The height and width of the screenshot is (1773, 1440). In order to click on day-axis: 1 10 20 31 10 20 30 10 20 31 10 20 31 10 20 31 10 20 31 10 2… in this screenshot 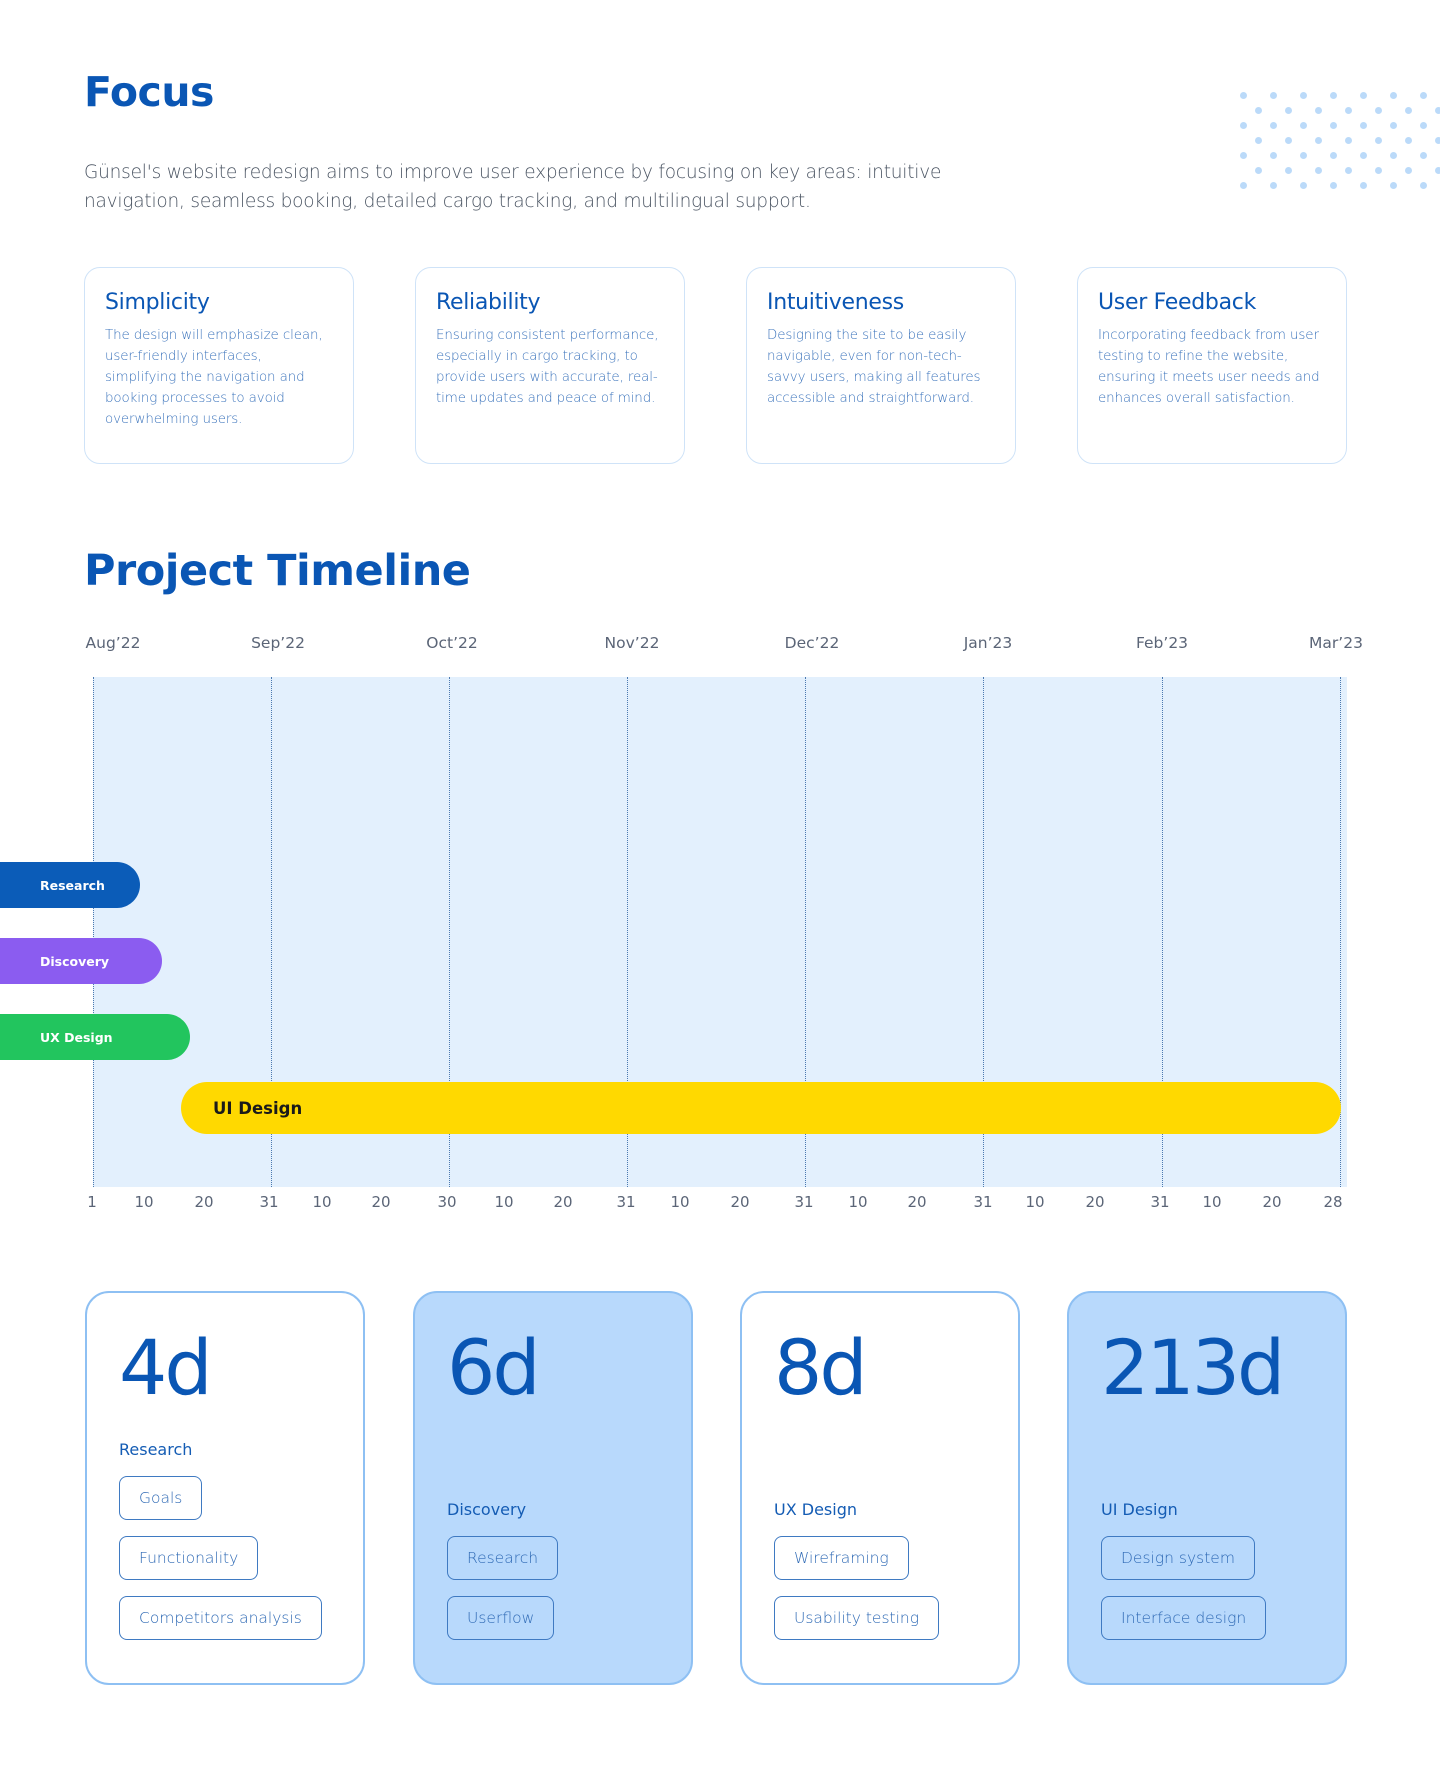, I will do `click(720, 1205)`.